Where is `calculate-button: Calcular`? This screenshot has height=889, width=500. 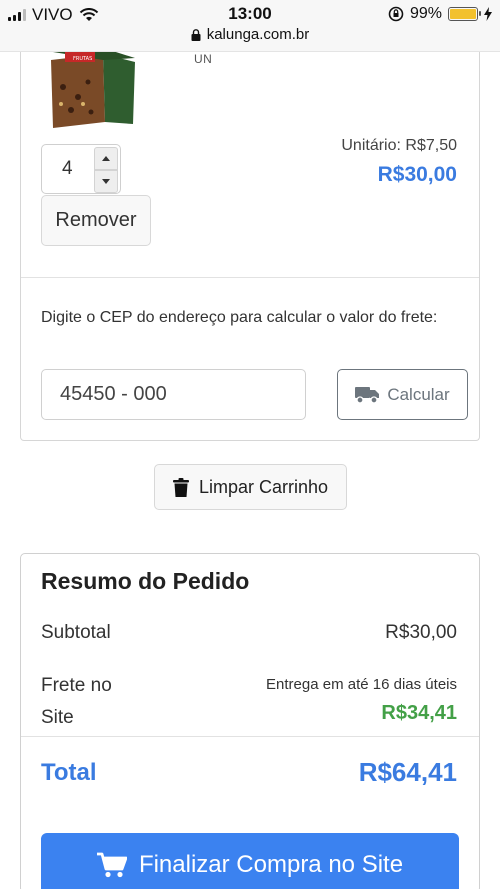 calculate-button: Calcular is located at coordinates (402, 394).